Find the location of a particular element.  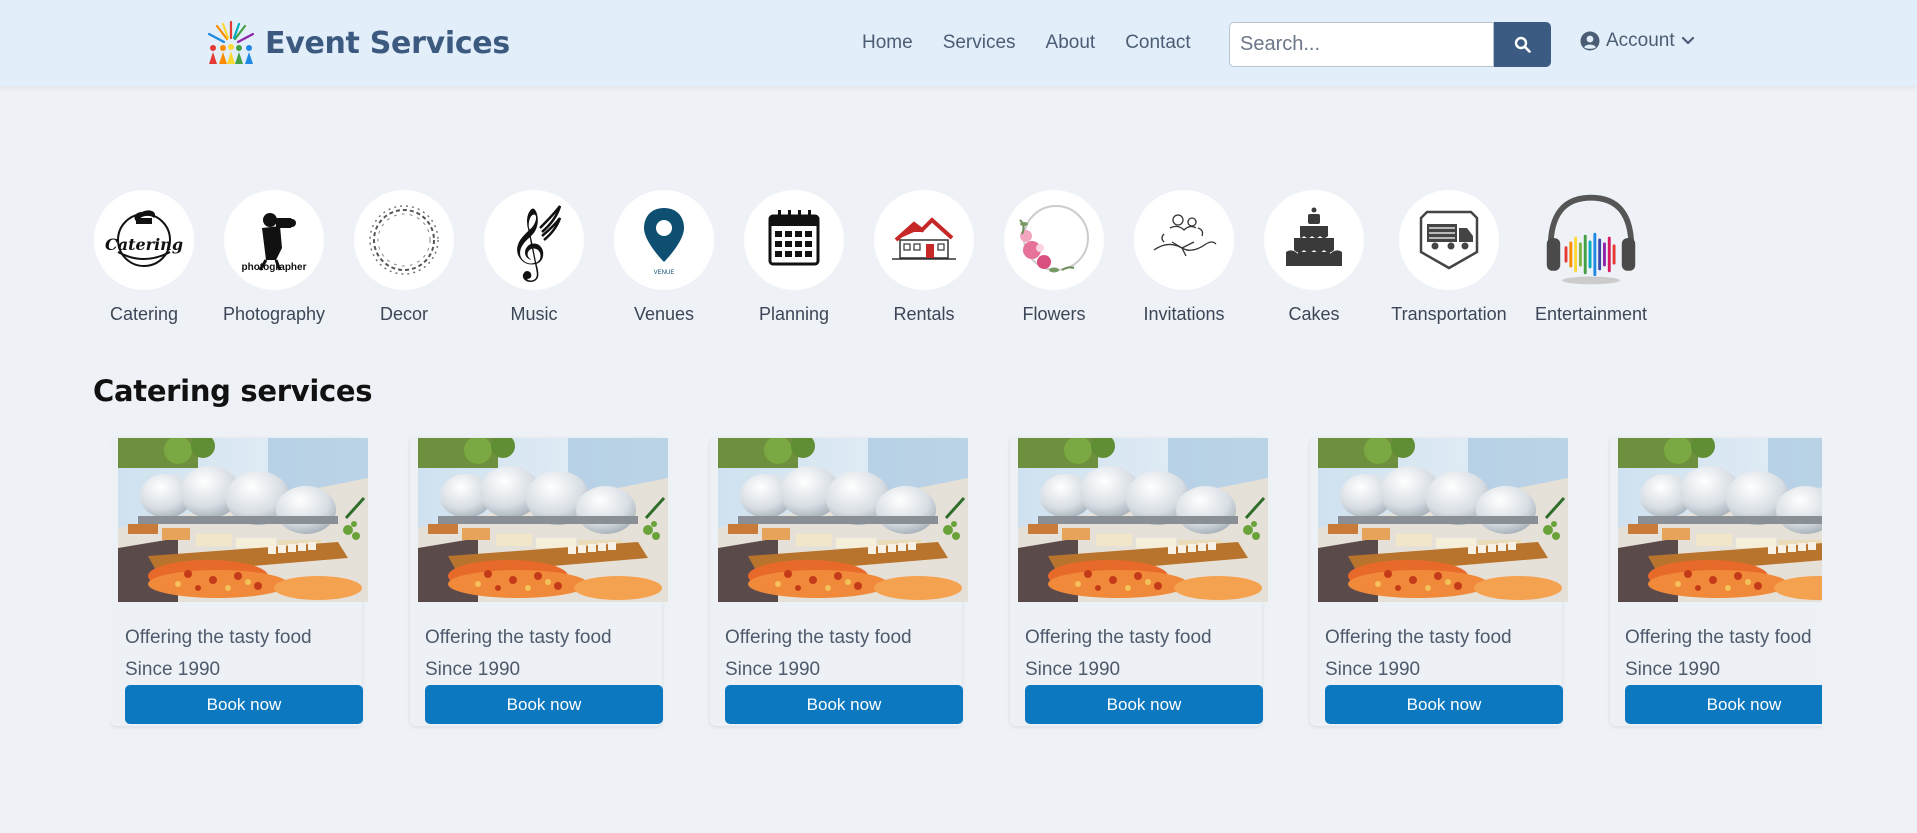

search-bar is located at coordinates (1390, 44).